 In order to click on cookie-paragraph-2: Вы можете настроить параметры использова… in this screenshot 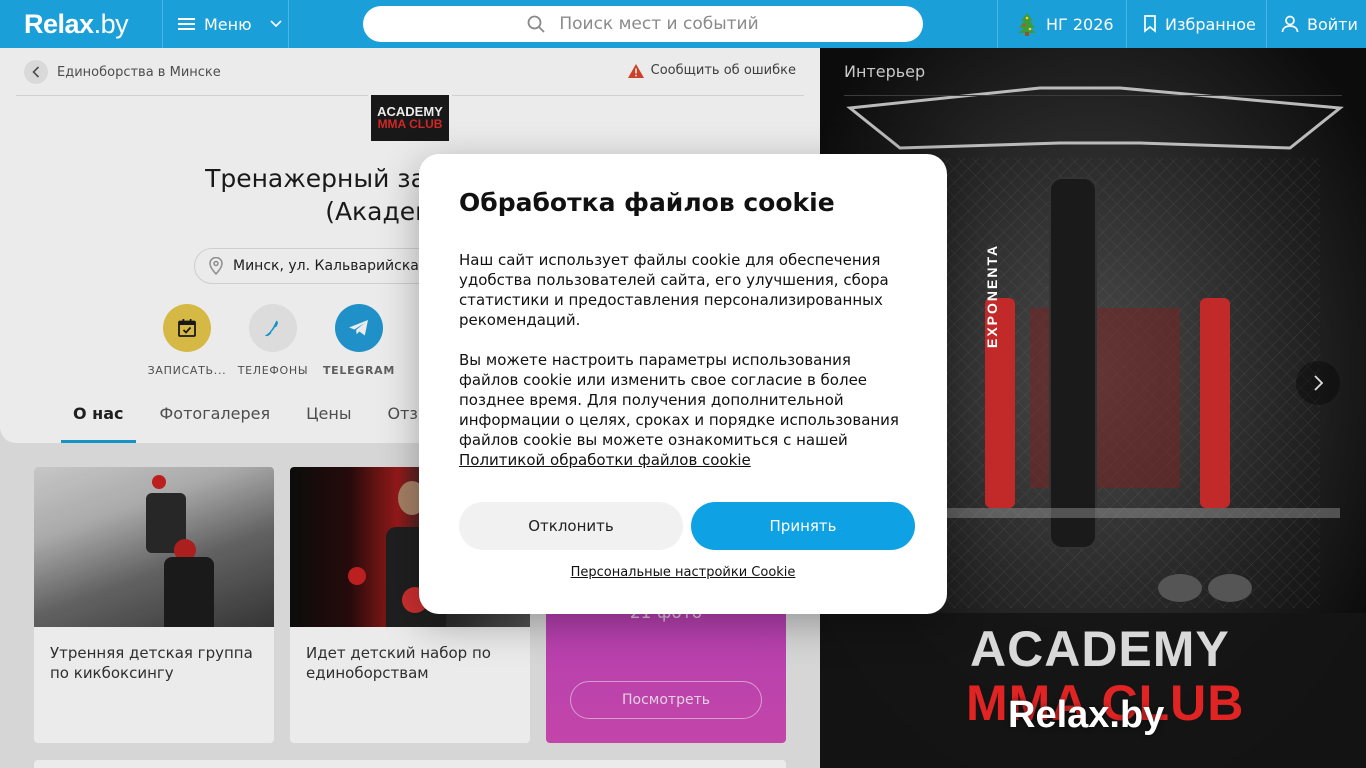, I will do `click(683, 410)`.